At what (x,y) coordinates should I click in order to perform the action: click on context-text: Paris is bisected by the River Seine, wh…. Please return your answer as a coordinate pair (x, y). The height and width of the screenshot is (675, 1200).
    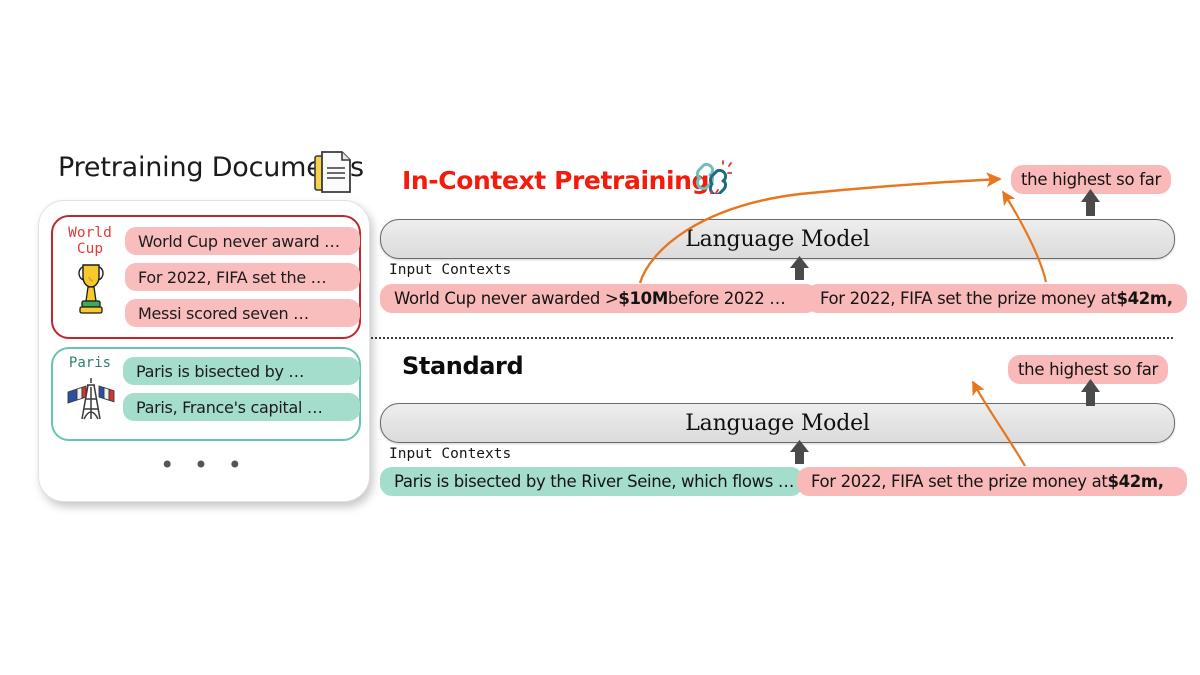
    Looking at the image, I should click on (594, 481).